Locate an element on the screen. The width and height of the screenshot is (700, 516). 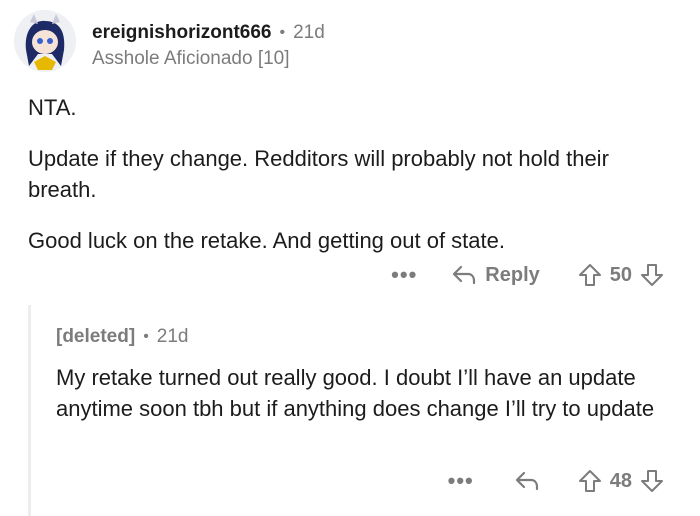
reply-label: Reply is located at coordinates (512, 274).